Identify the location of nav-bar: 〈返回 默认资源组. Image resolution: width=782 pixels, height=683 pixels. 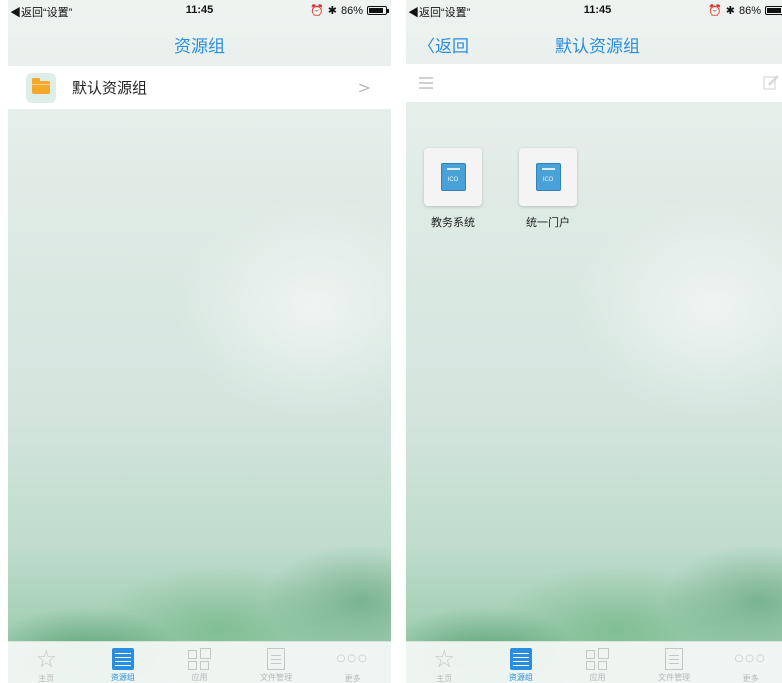
(594, 43).